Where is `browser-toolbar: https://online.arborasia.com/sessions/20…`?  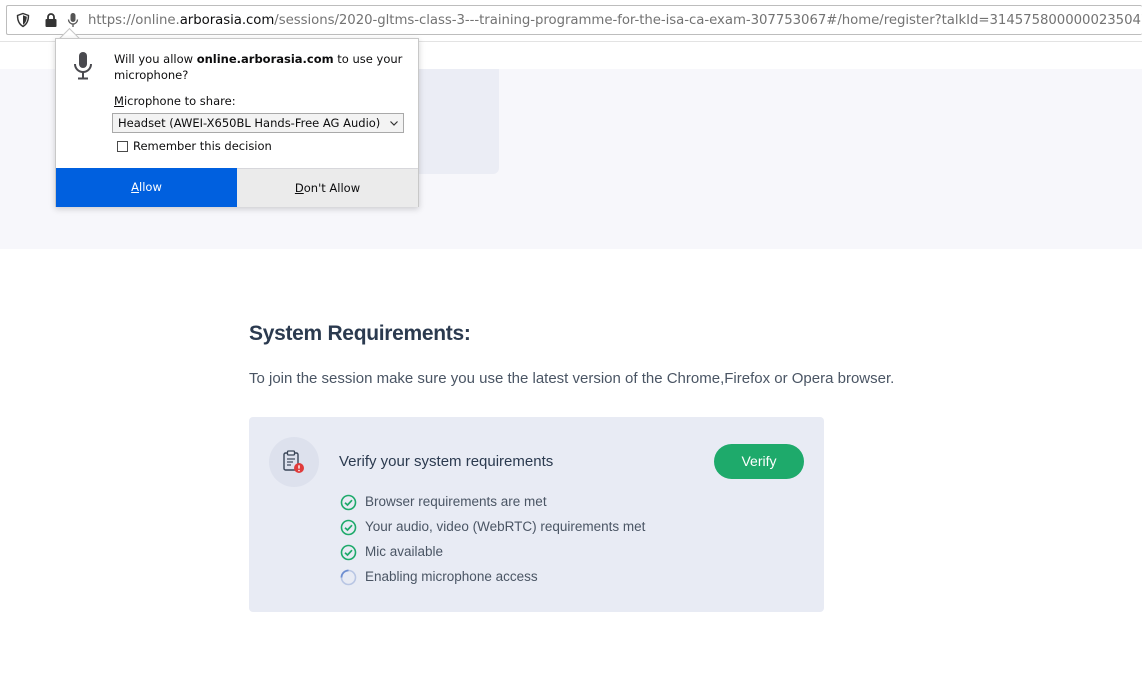
browser-toolbar: https://online.arborasia.com/sessions/20… is located at coordinates (571, 21).